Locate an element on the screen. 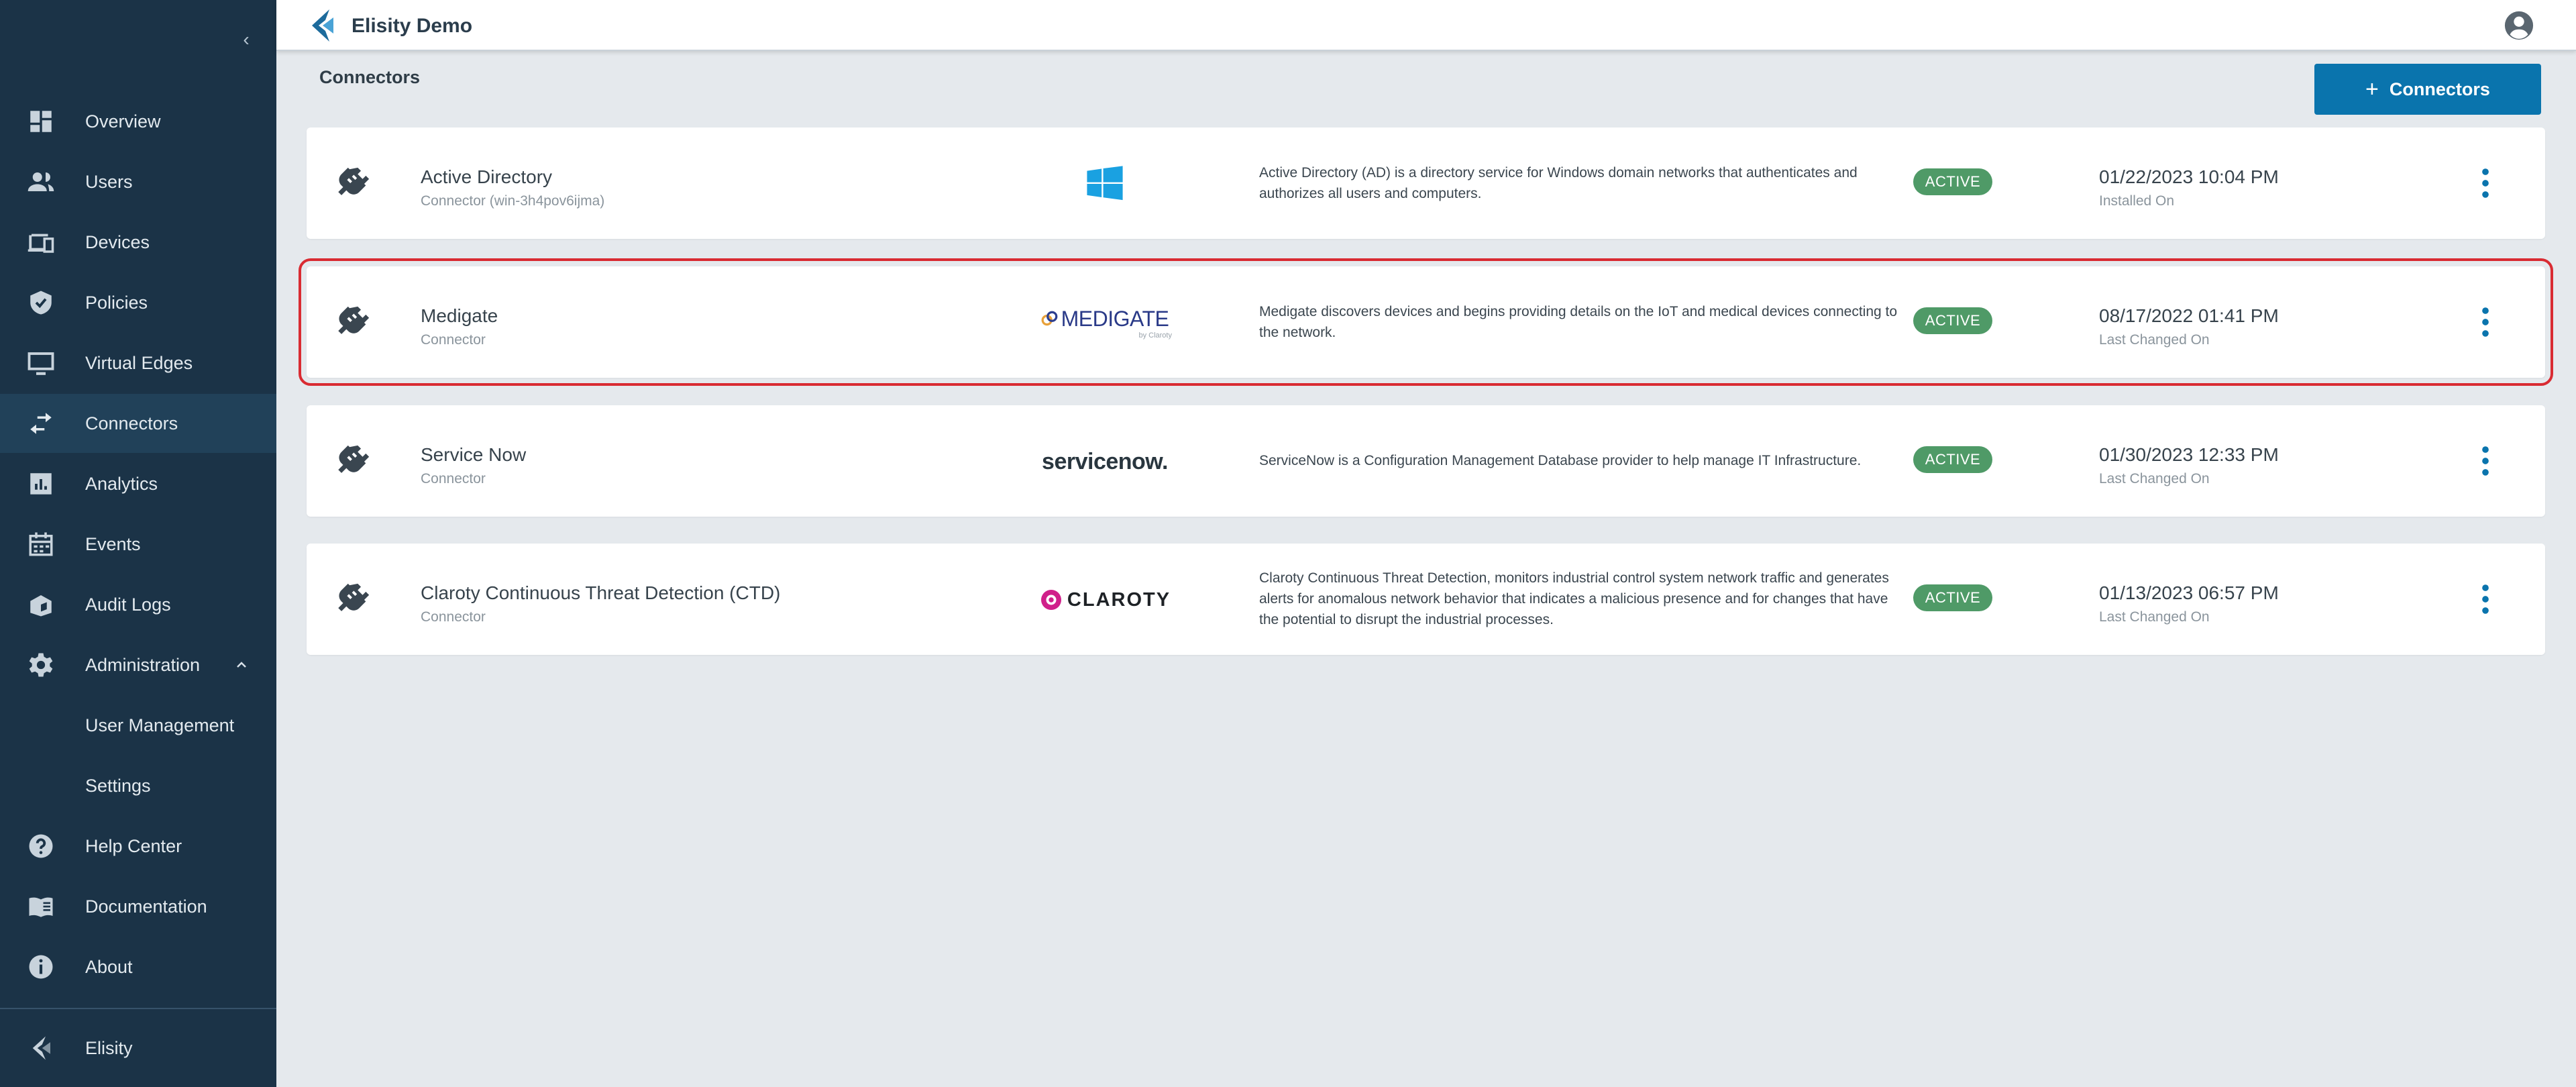  connector-name: Medigate is located at coordinates (459, 315).